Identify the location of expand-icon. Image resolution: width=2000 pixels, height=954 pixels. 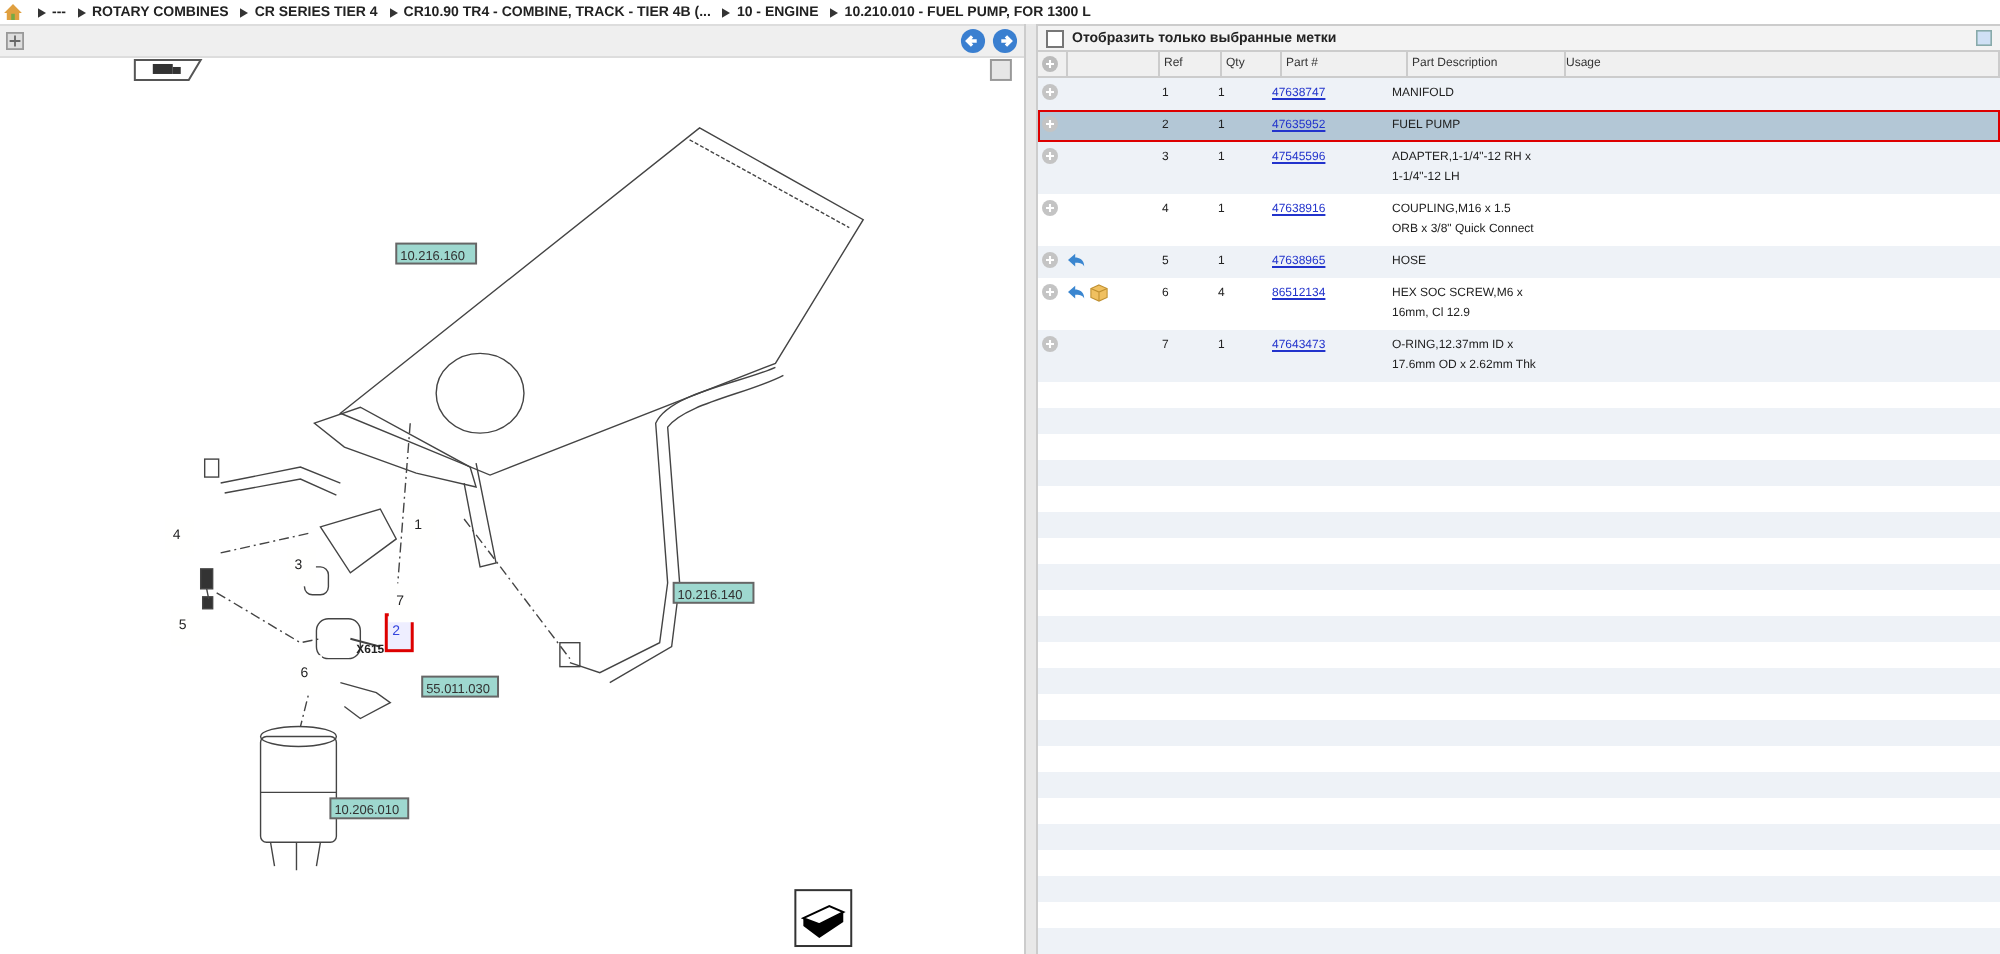
(15, 41).